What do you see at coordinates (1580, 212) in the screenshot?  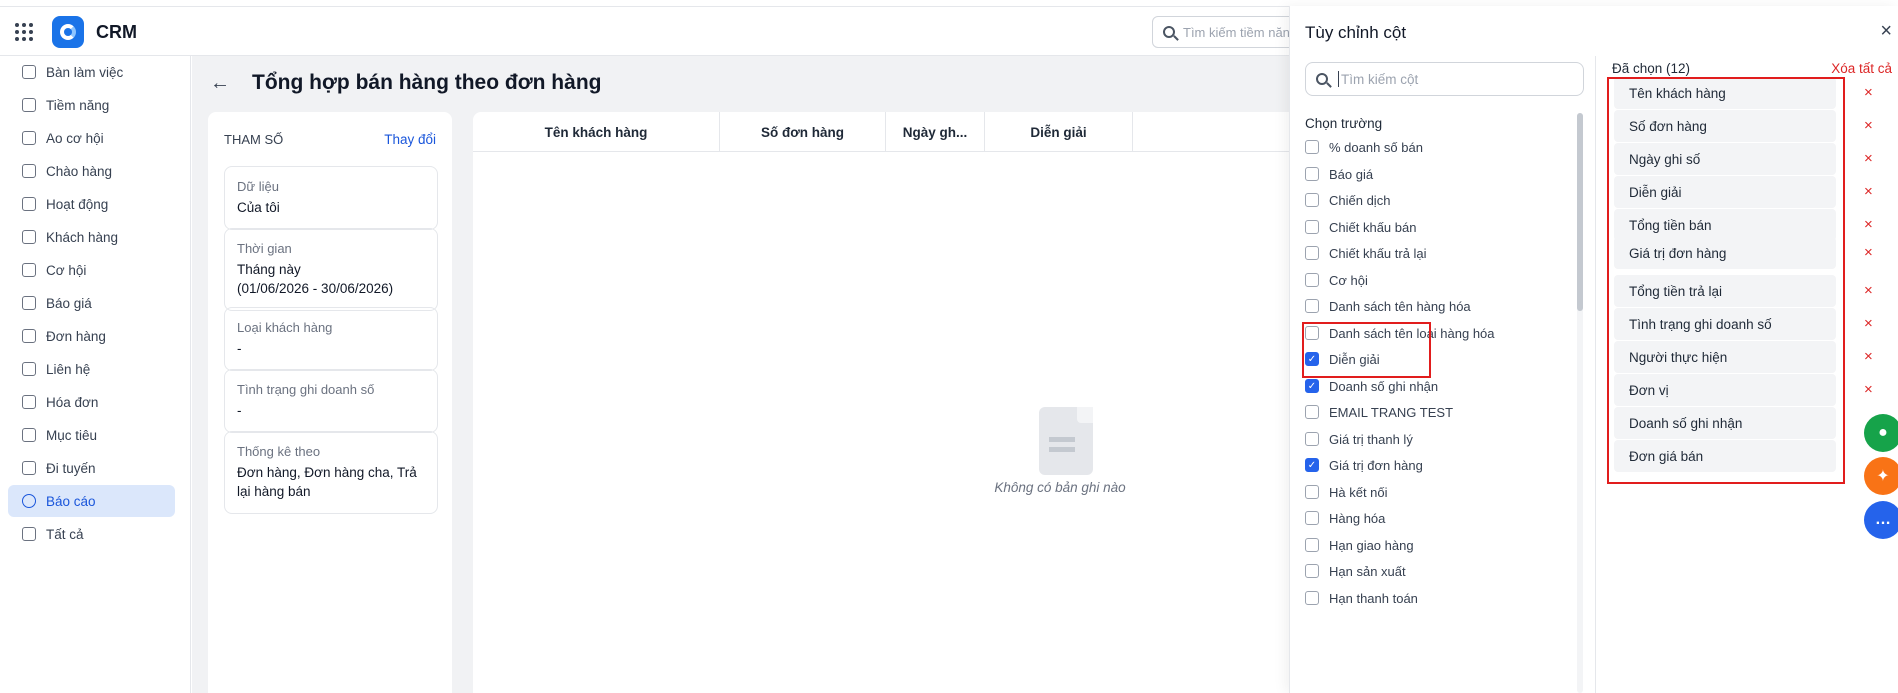 I see `field-list-scroll-thumb` at bounding box center [1580, 212].